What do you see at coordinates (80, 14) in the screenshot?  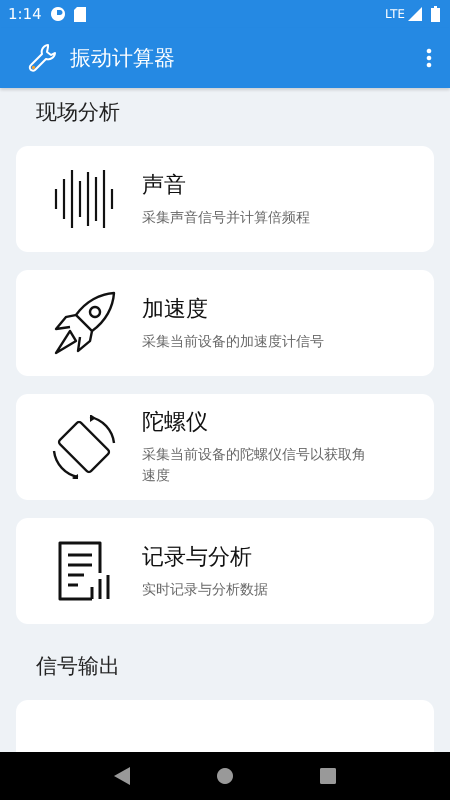 I see `sd-card-icon` at bounding box center [80, 14].